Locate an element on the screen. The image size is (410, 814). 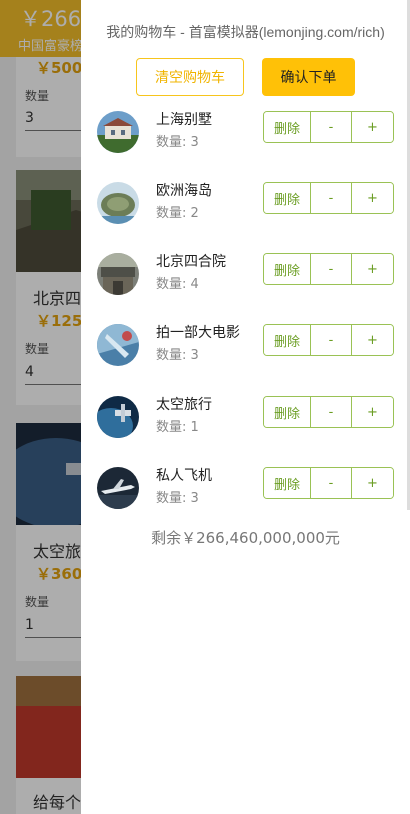
cart-item: 私人飞机 数量: 3 删除 - + is located at coordinates (245, 492).